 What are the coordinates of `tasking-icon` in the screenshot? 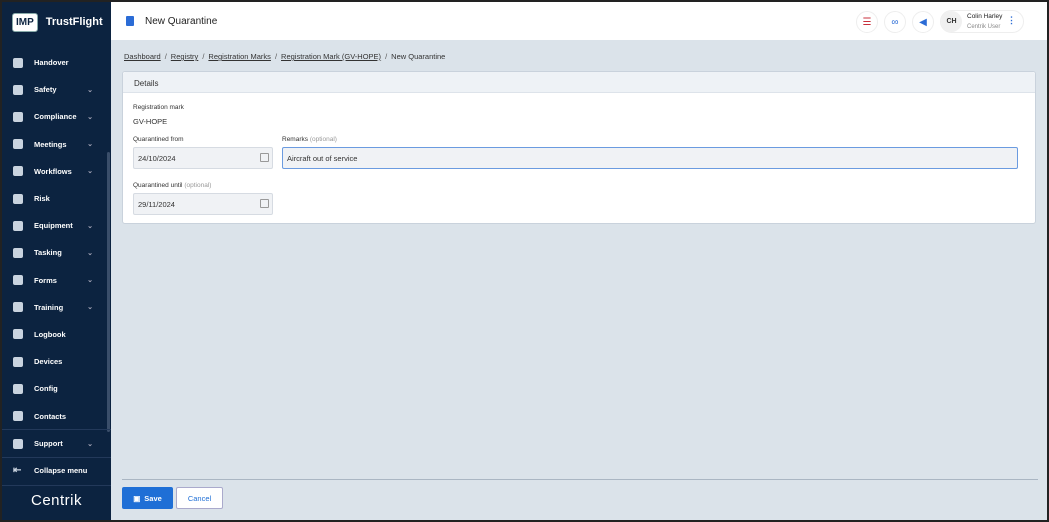 It's located at (18, 252).